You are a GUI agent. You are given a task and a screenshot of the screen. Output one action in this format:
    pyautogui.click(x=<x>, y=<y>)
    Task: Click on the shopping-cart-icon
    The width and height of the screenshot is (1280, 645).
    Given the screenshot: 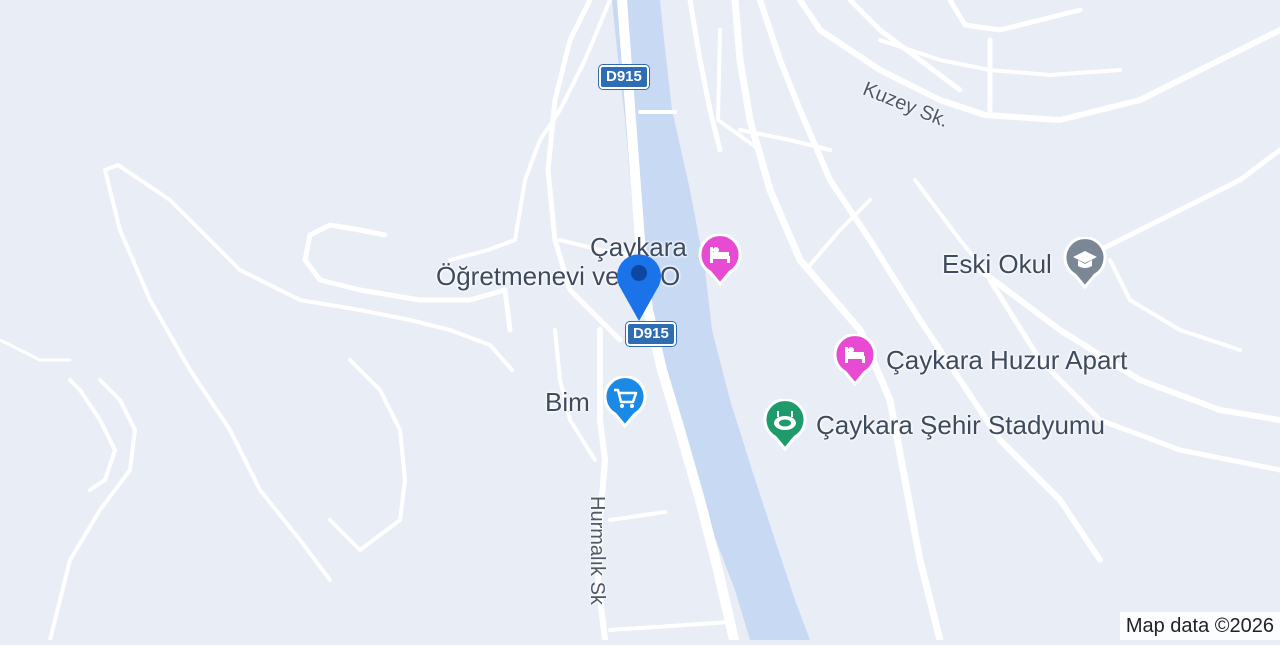 What is the action you would take?
    pyautogui.click(x=625, y=402)
    